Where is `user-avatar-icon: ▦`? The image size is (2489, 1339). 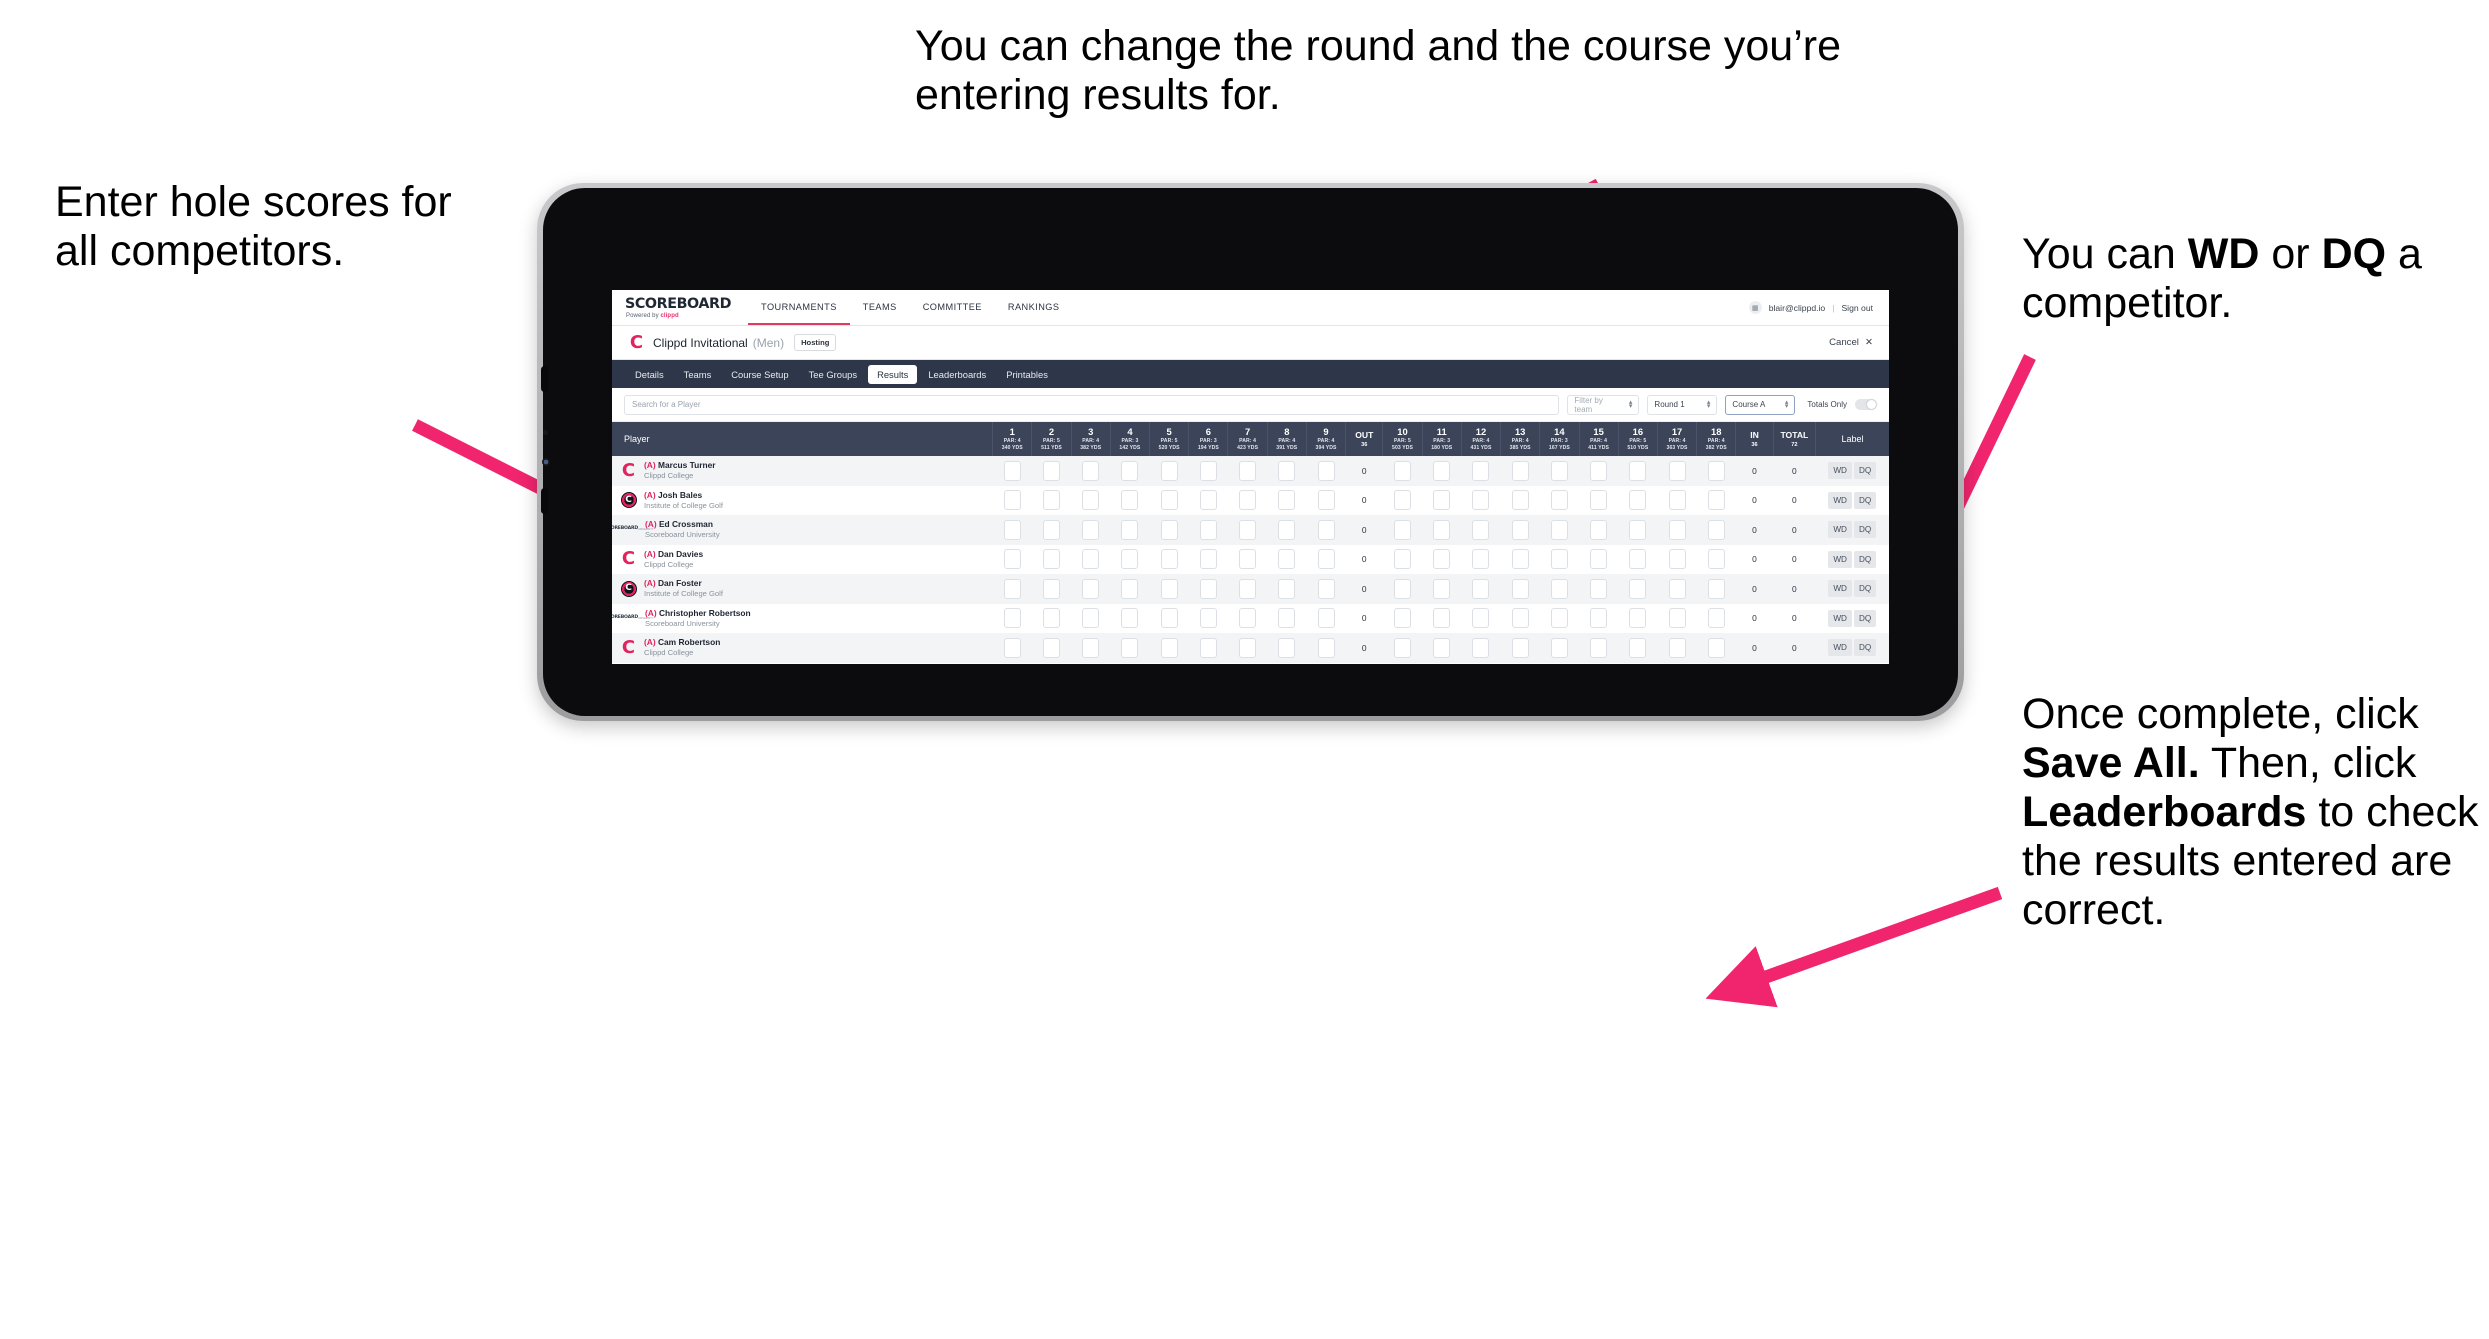
user-avatar-icon: ▦ is located at coordinates (1755, 307).